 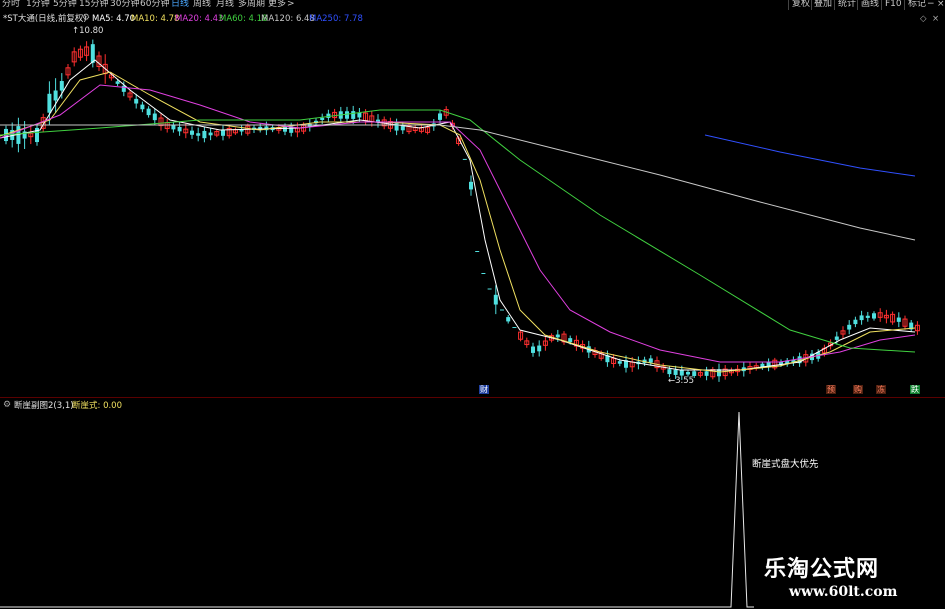 What do you see at coordinates (931, 5) in the screenshot?
I see `minimize-icon: −` at bounding box center [931, 5].